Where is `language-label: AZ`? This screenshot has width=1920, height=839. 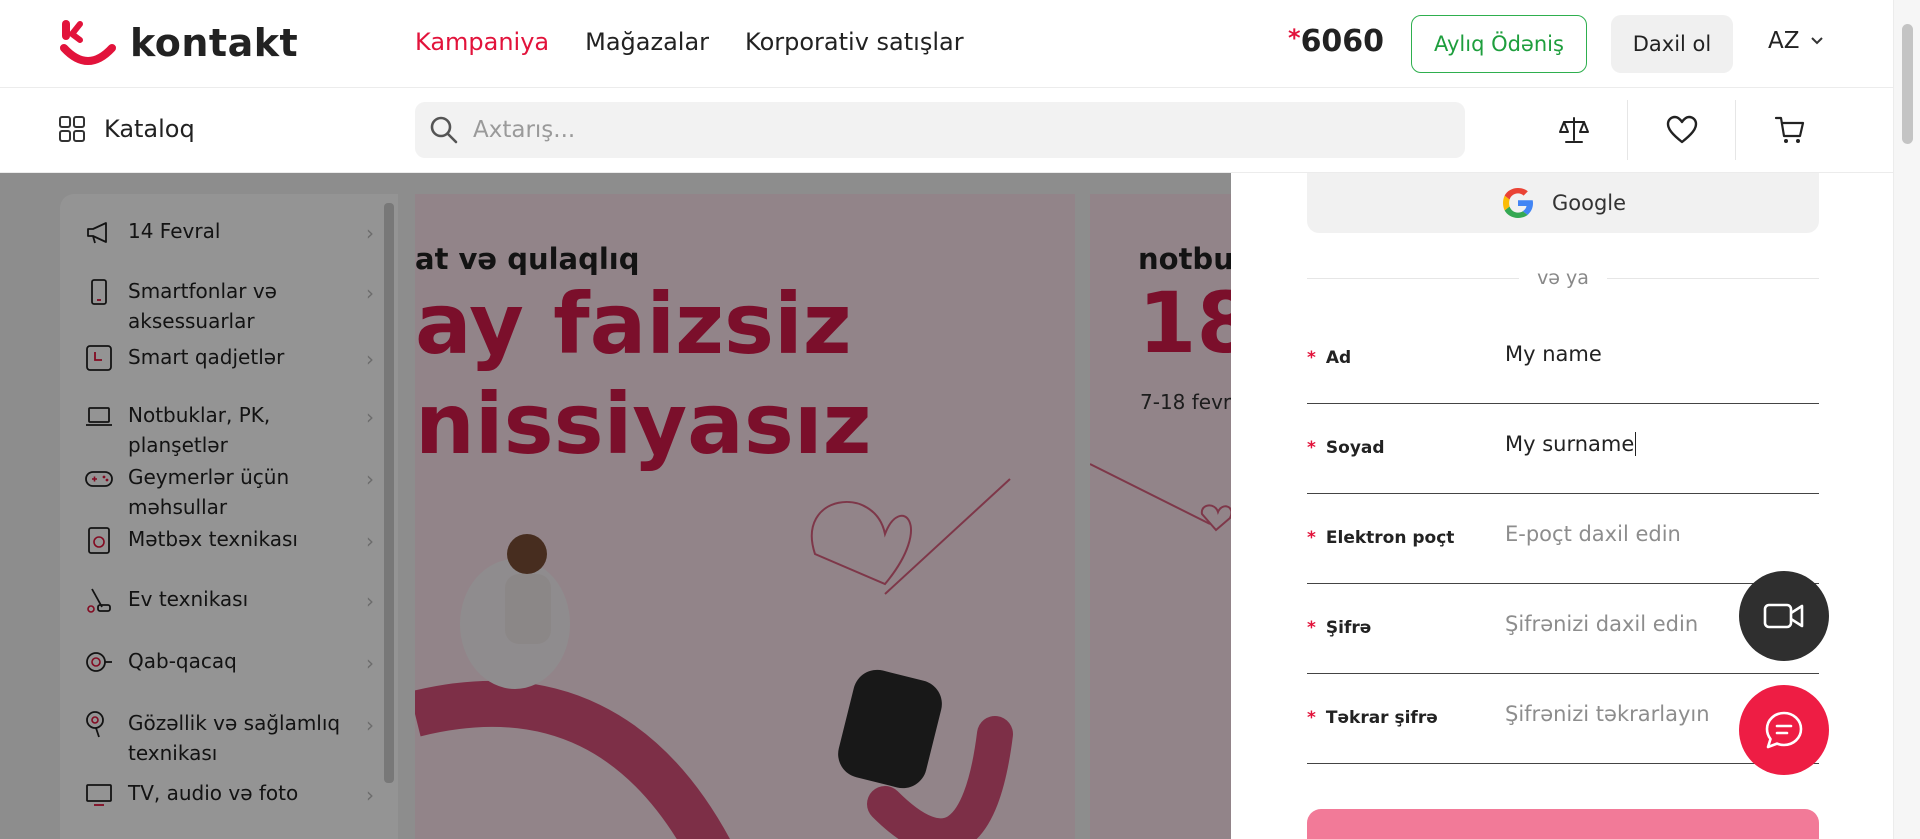 language-label: AZ is located at coordinates (1784, 41).